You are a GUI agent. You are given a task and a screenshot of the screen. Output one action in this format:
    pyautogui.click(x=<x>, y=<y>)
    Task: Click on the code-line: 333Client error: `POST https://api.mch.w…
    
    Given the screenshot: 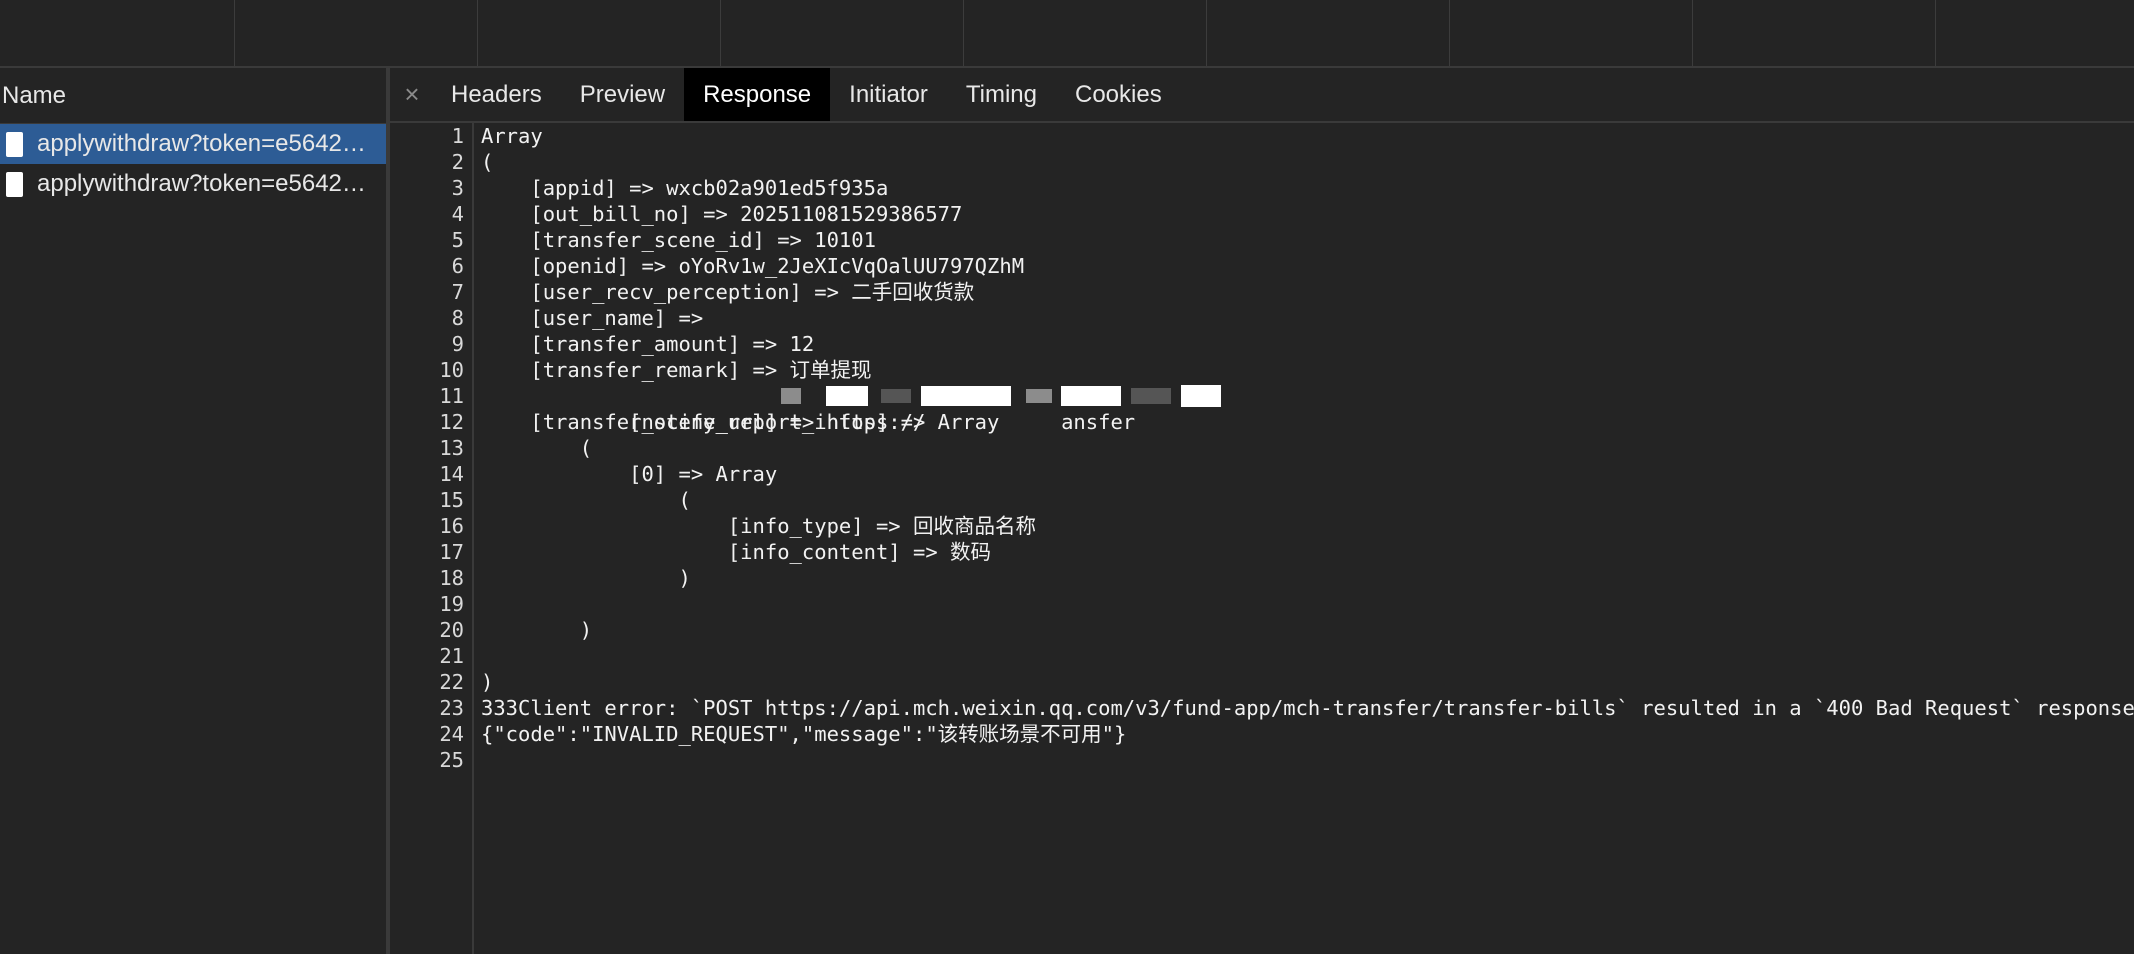 What is the action you would take?
    pyautogui.click(x=1307, y=708)
    